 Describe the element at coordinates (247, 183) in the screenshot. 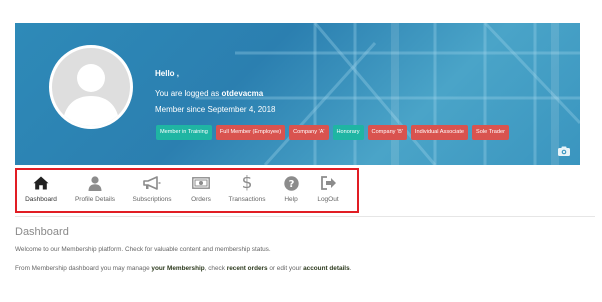

I see `dollar-icon: $` at that location.